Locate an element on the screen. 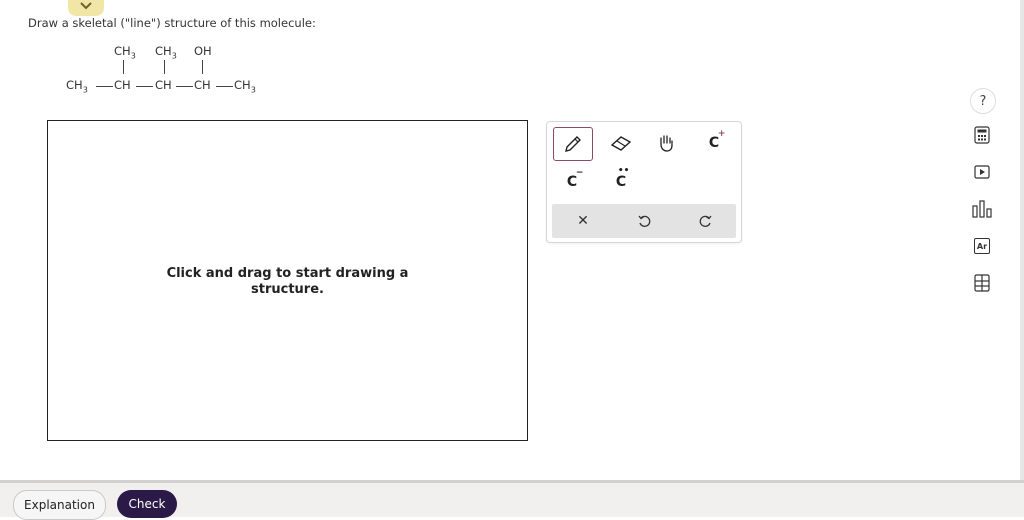  redo-icon is located at coordinates (705, 221).